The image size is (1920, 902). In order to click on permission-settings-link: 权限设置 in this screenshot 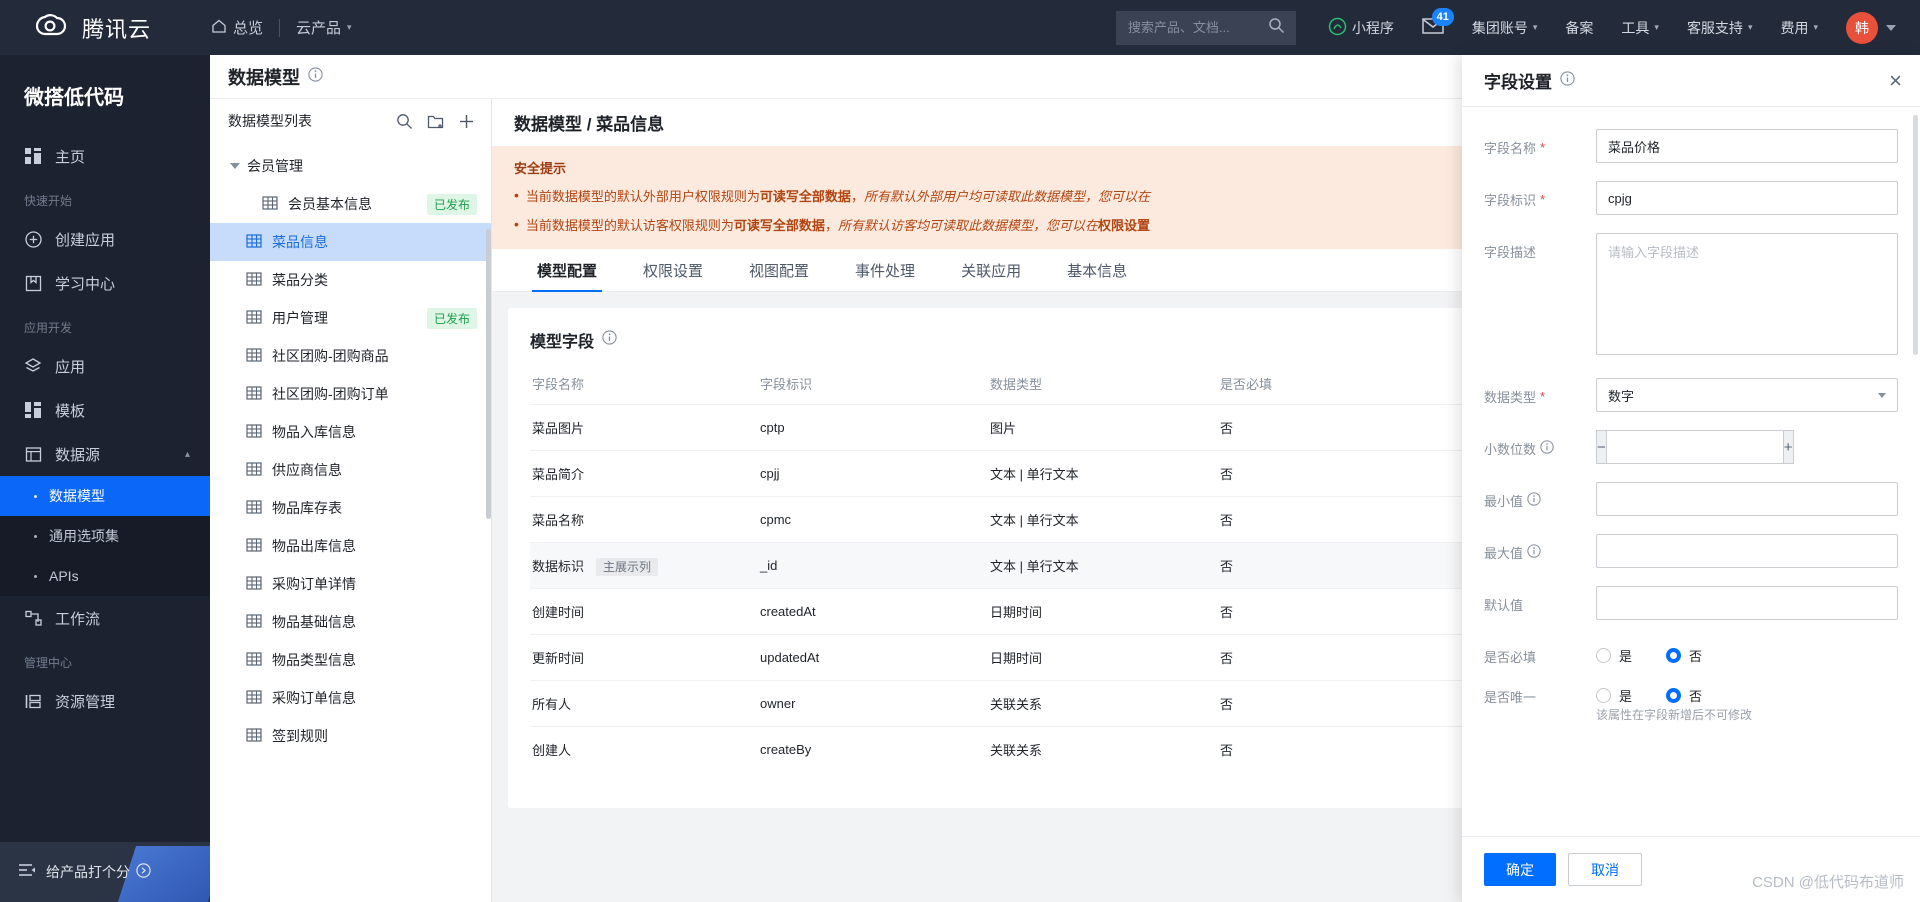, I will do `click(1124, 225)`.